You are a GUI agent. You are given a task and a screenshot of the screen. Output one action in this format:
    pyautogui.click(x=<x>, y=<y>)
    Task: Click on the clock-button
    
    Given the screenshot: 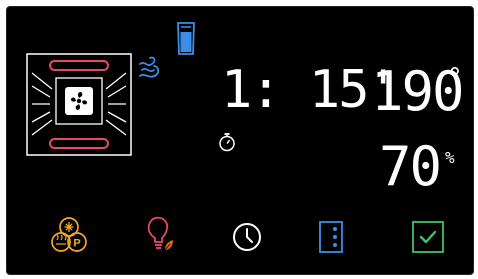 What is the action you would take?
    pyautogui.click(x=247, y=237)
    